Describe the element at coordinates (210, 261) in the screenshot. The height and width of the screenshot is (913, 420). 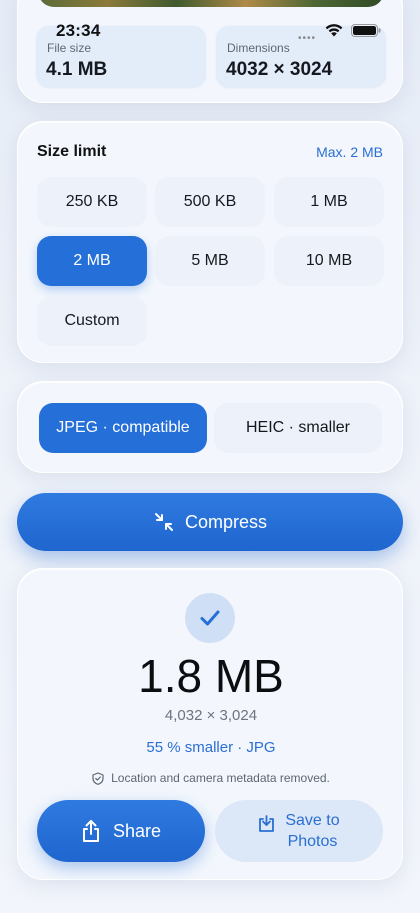
I see `size-option-5mb: 5 MB` at that location.